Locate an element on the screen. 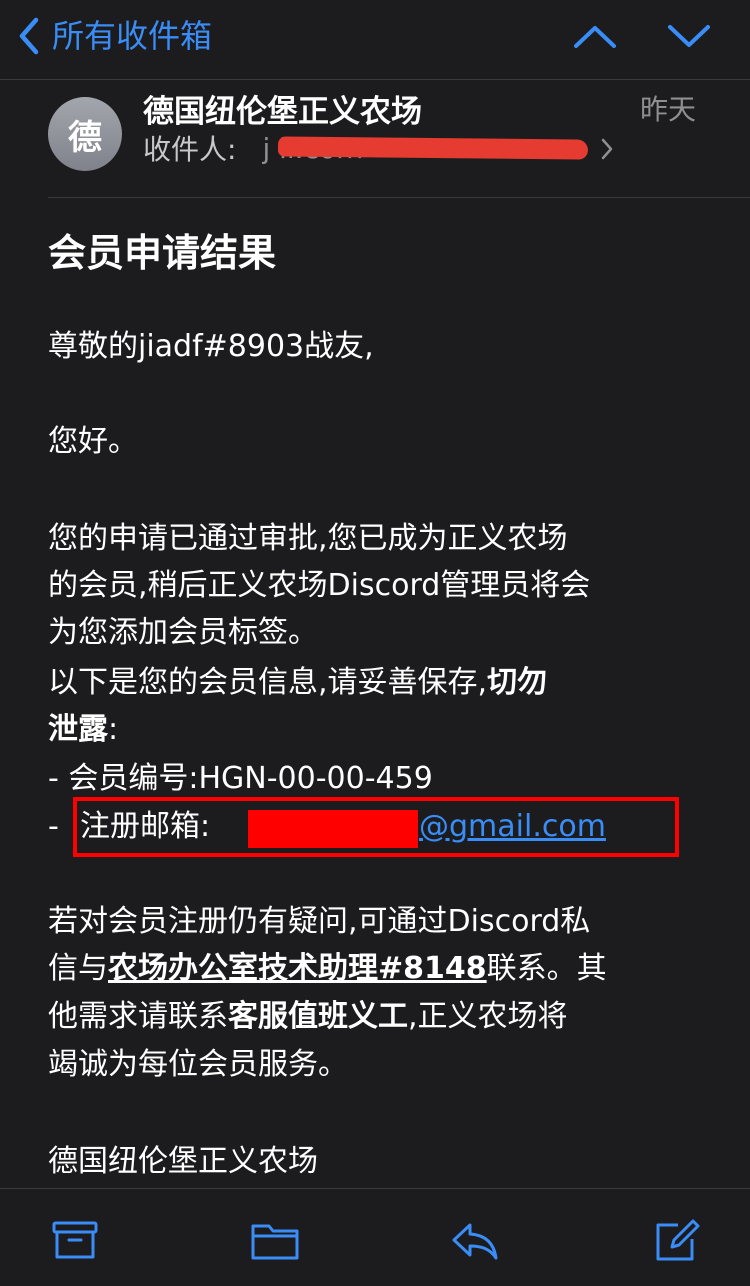 This screenshot has width=750, height=1286. archive-icon is located at coordinates (75, 1240).